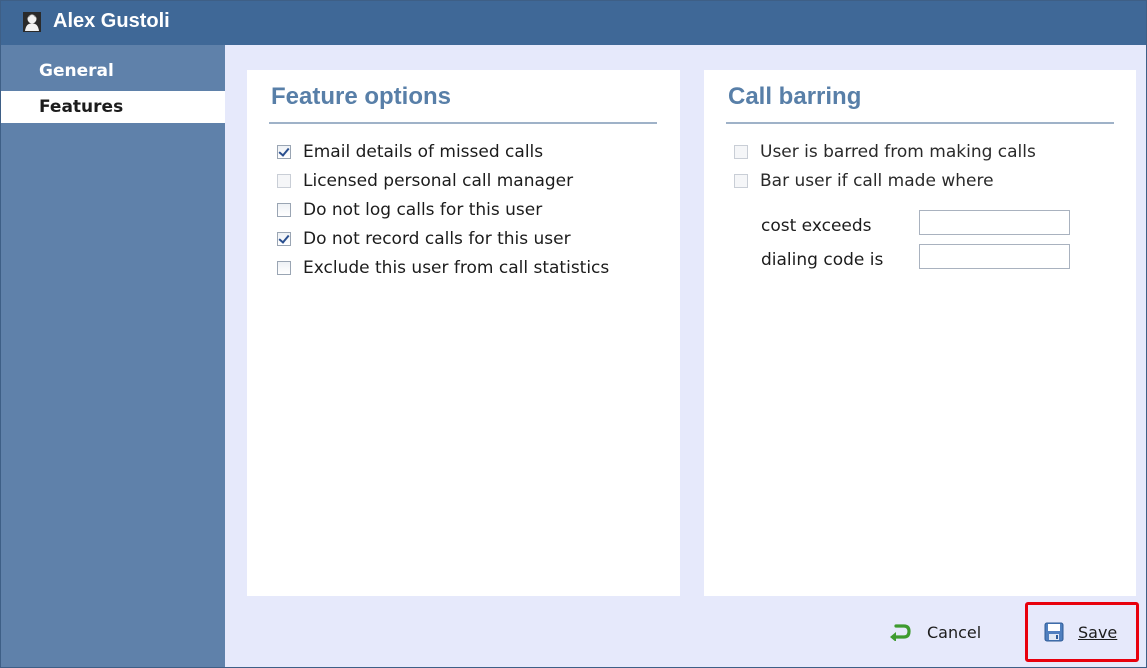  What do you see at coordinates (111, 21) in the screenshot?
I see `window-title: Alex Gustoli` at bounding box center [111, 21].